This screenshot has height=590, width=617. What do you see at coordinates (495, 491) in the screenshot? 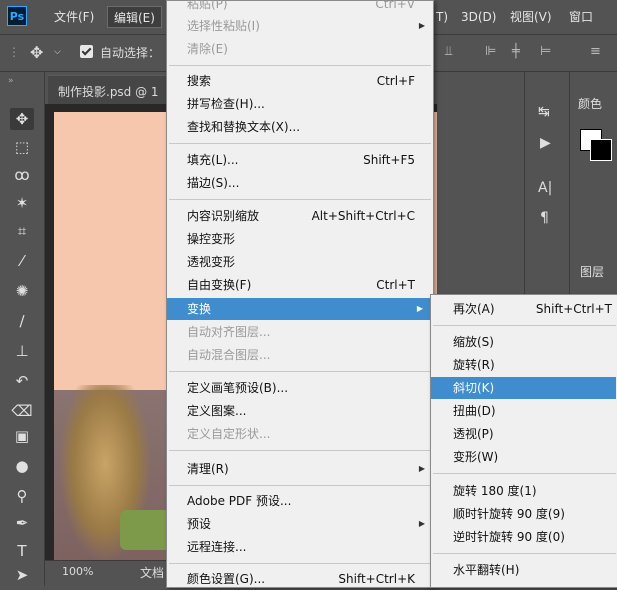
I see `menu-item-label: 旋转 180 度(1)` at bounding box center [495, 491].